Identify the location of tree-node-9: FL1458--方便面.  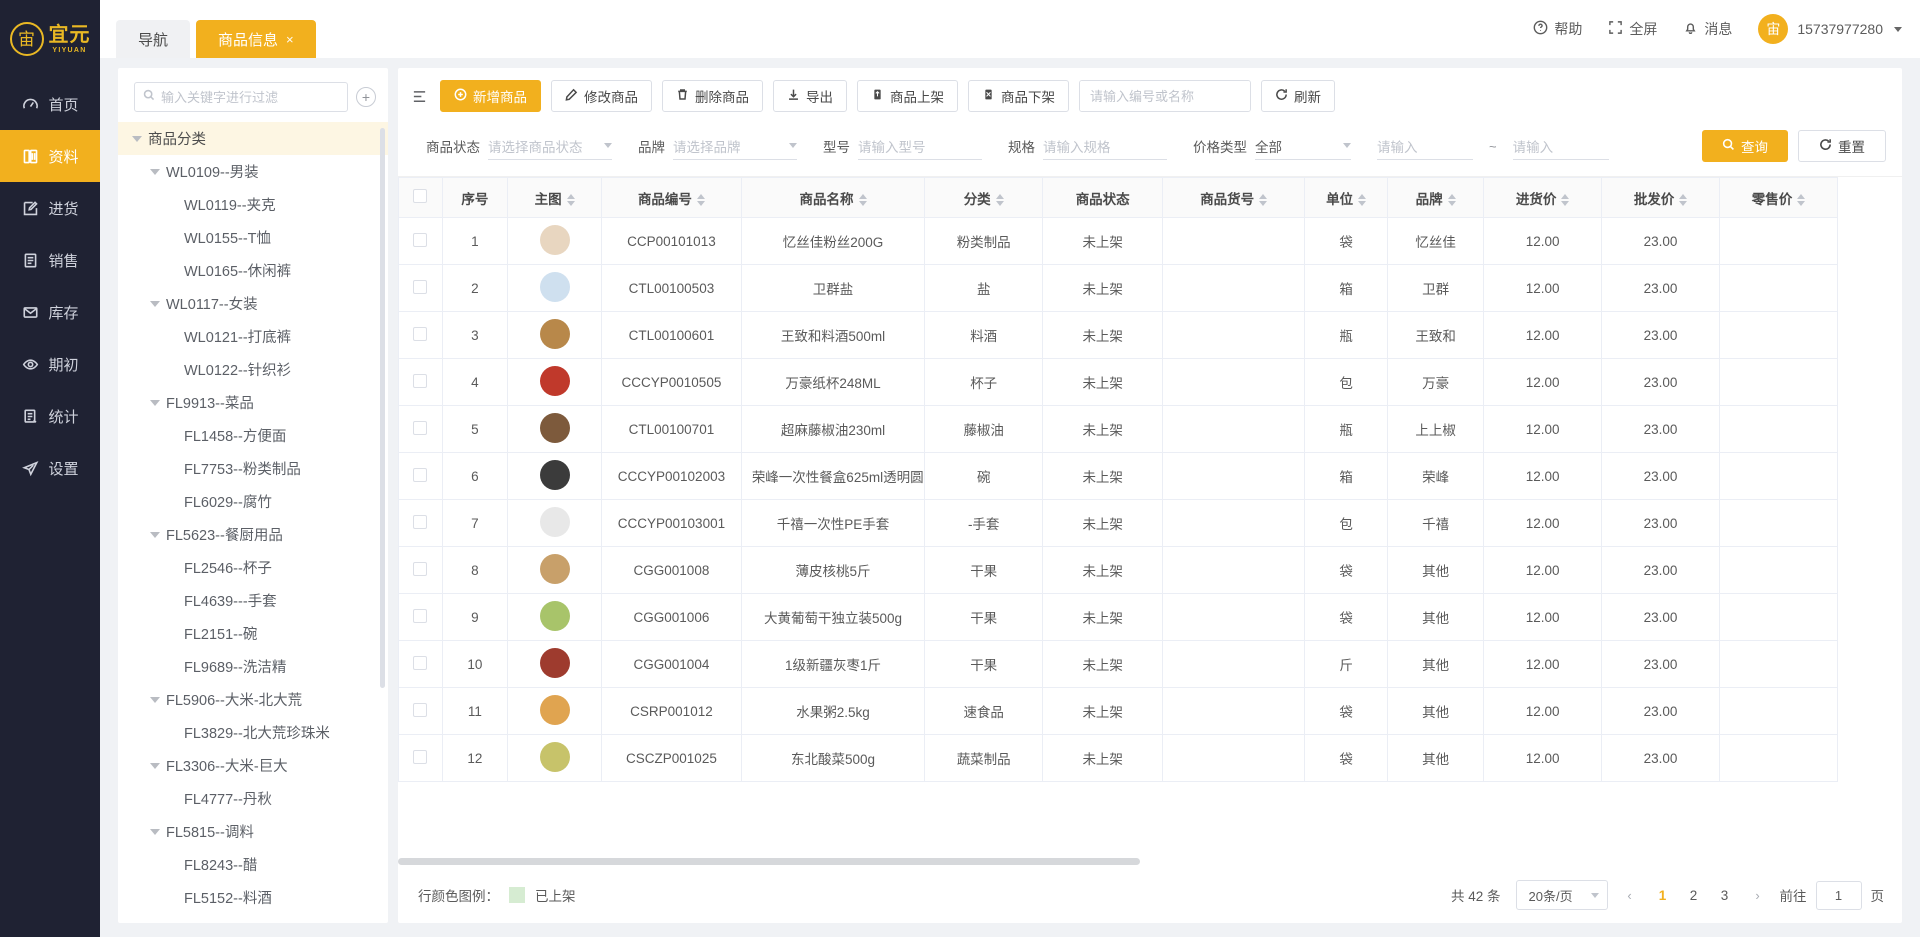
(253, 435).